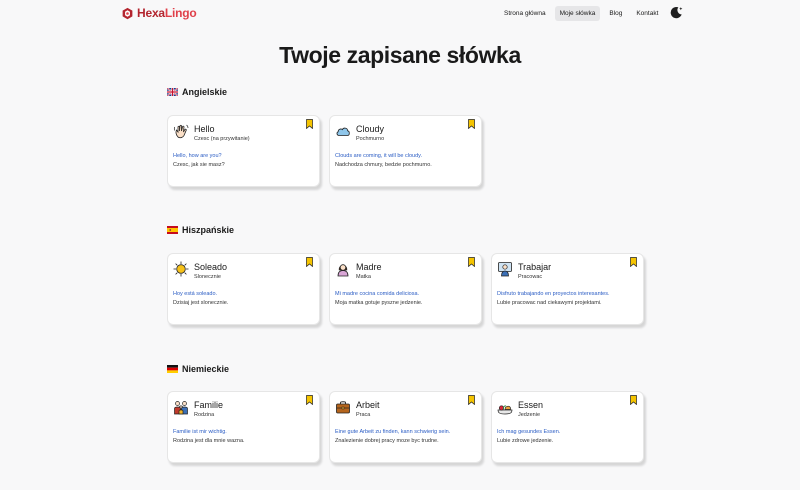 Image resolution: width=800 pixels, height=490 pixels. Describe the element at coordinates (529, 415) in the screenshot. I see `word-translation: Jedzenie` at that location.